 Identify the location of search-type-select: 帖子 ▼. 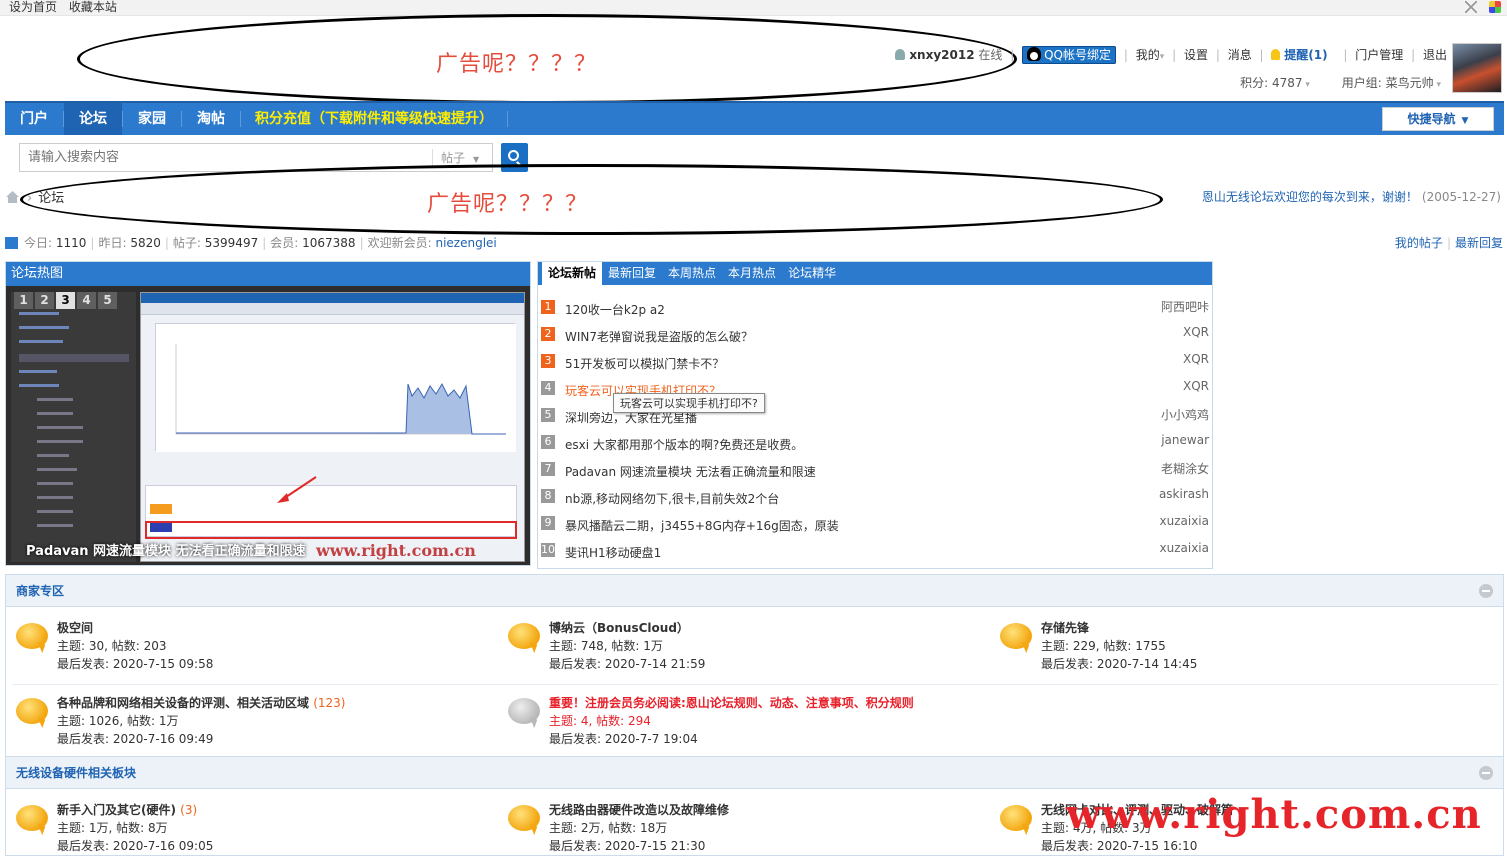
(461, 158).